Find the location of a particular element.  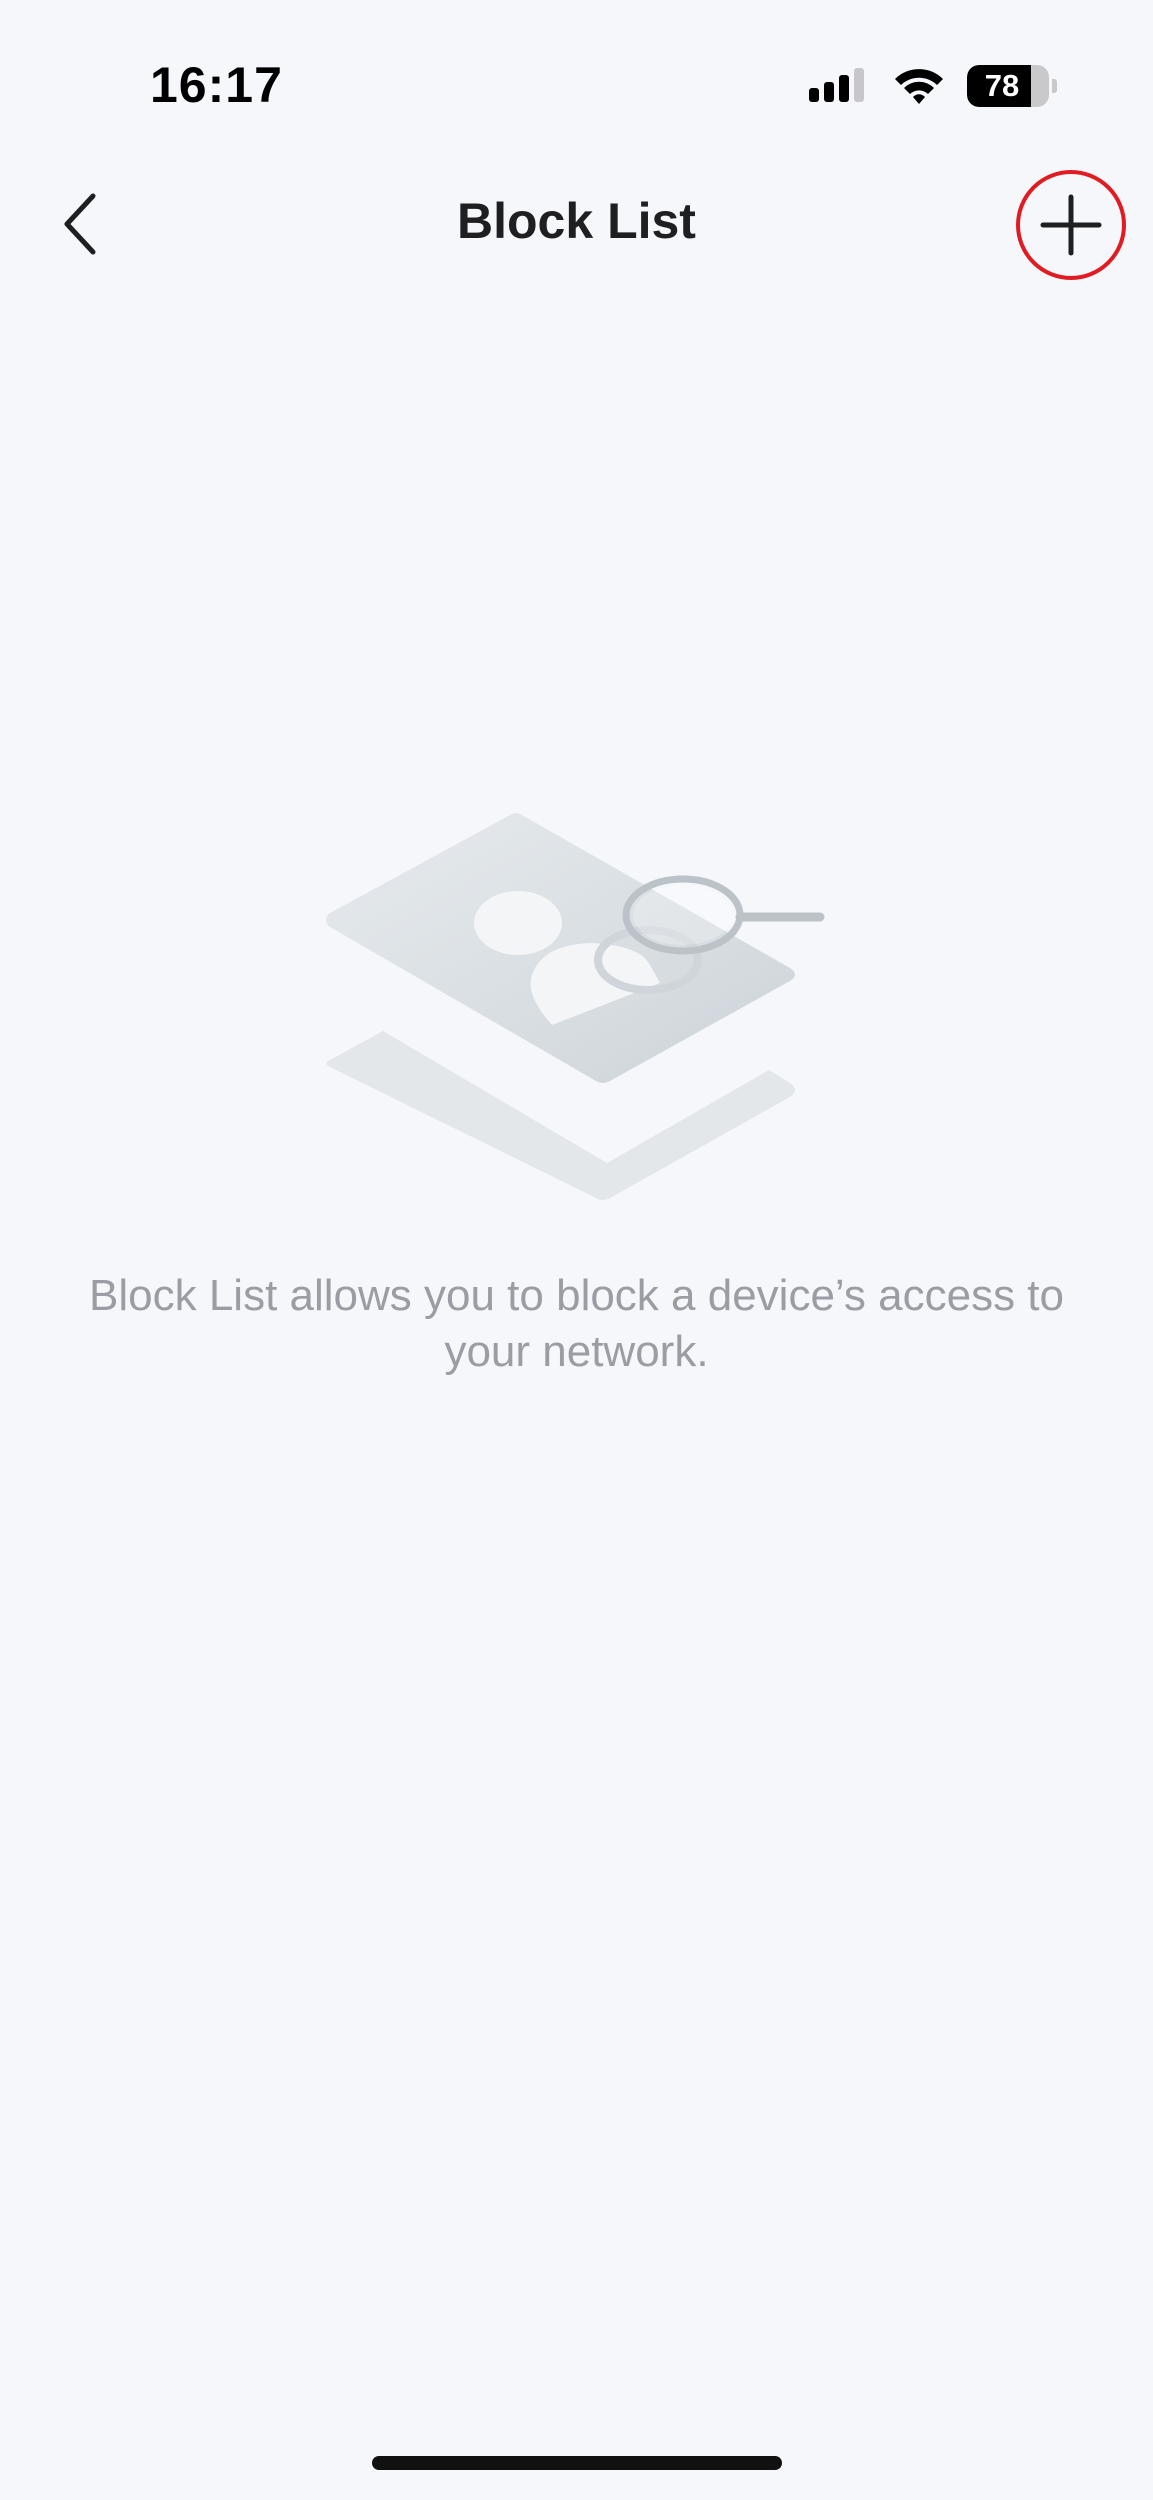

home-indicator is located at coordinates (577, 2463).